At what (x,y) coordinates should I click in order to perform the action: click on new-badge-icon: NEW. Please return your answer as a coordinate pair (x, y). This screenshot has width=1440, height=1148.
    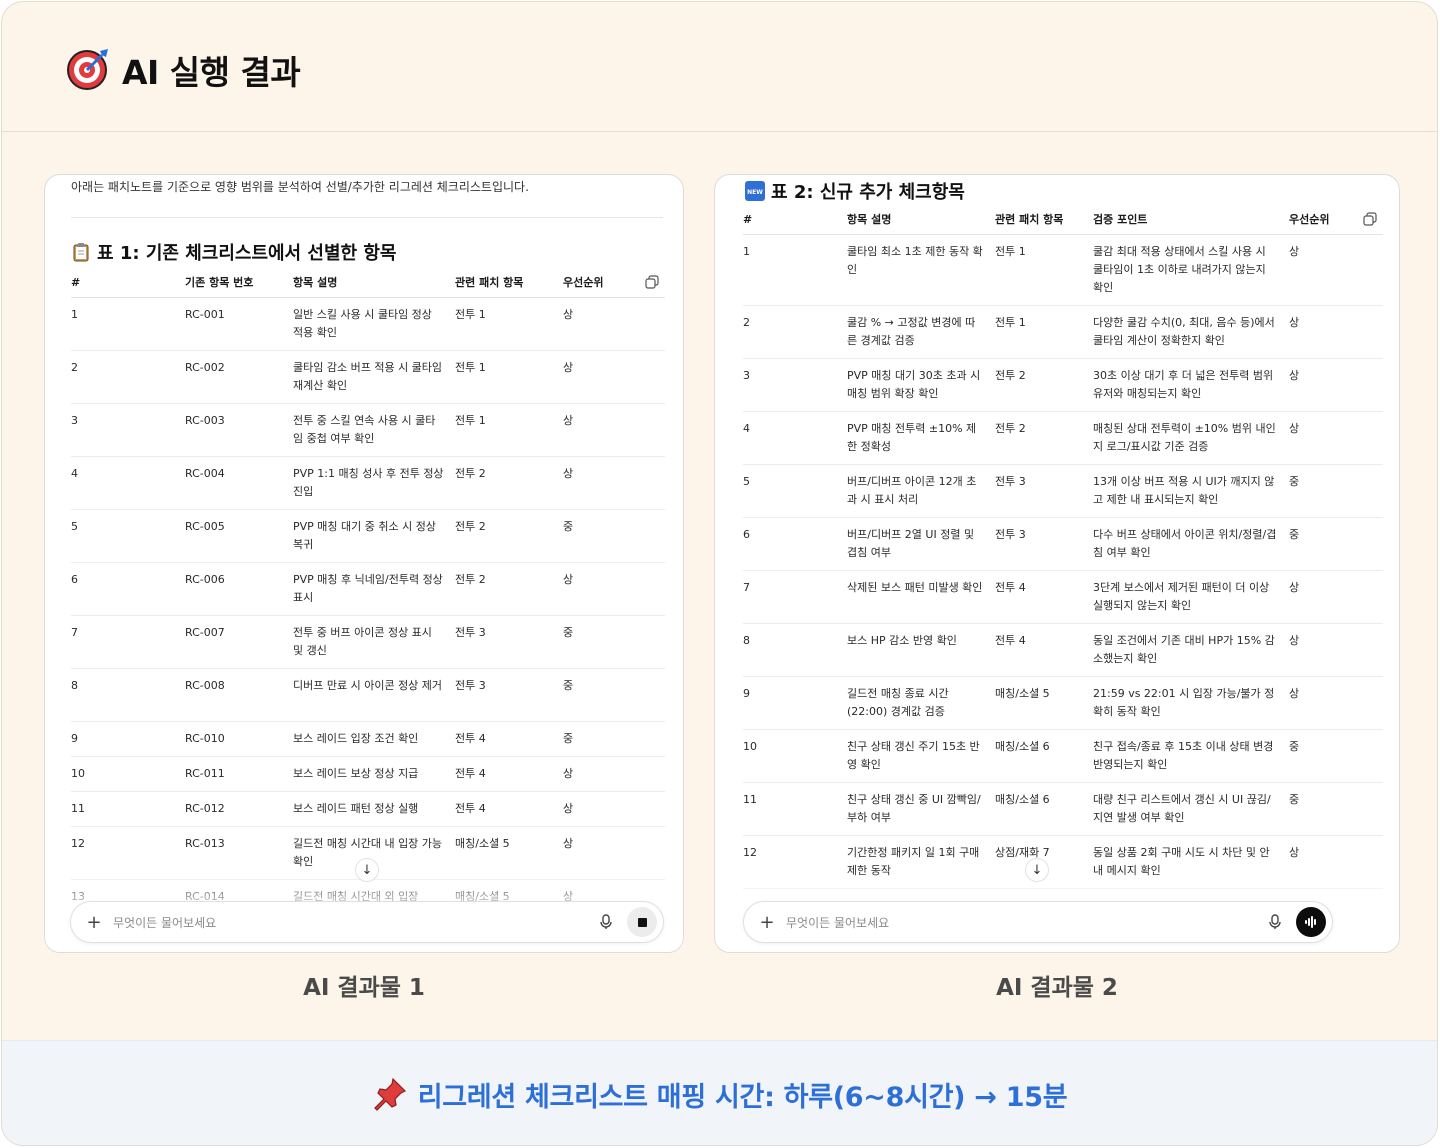
    Looking at the image, I should click on (755, 191).